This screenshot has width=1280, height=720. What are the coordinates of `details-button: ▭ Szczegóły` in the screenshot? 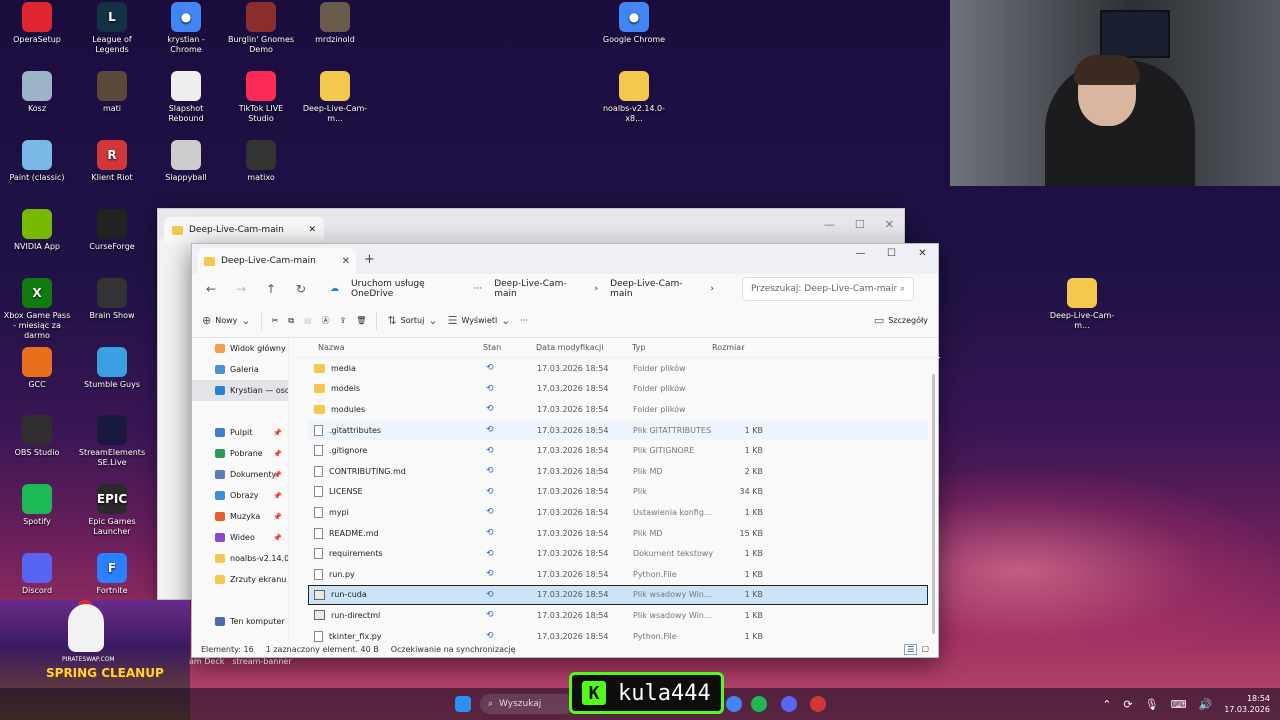 It's located at (901, 320).